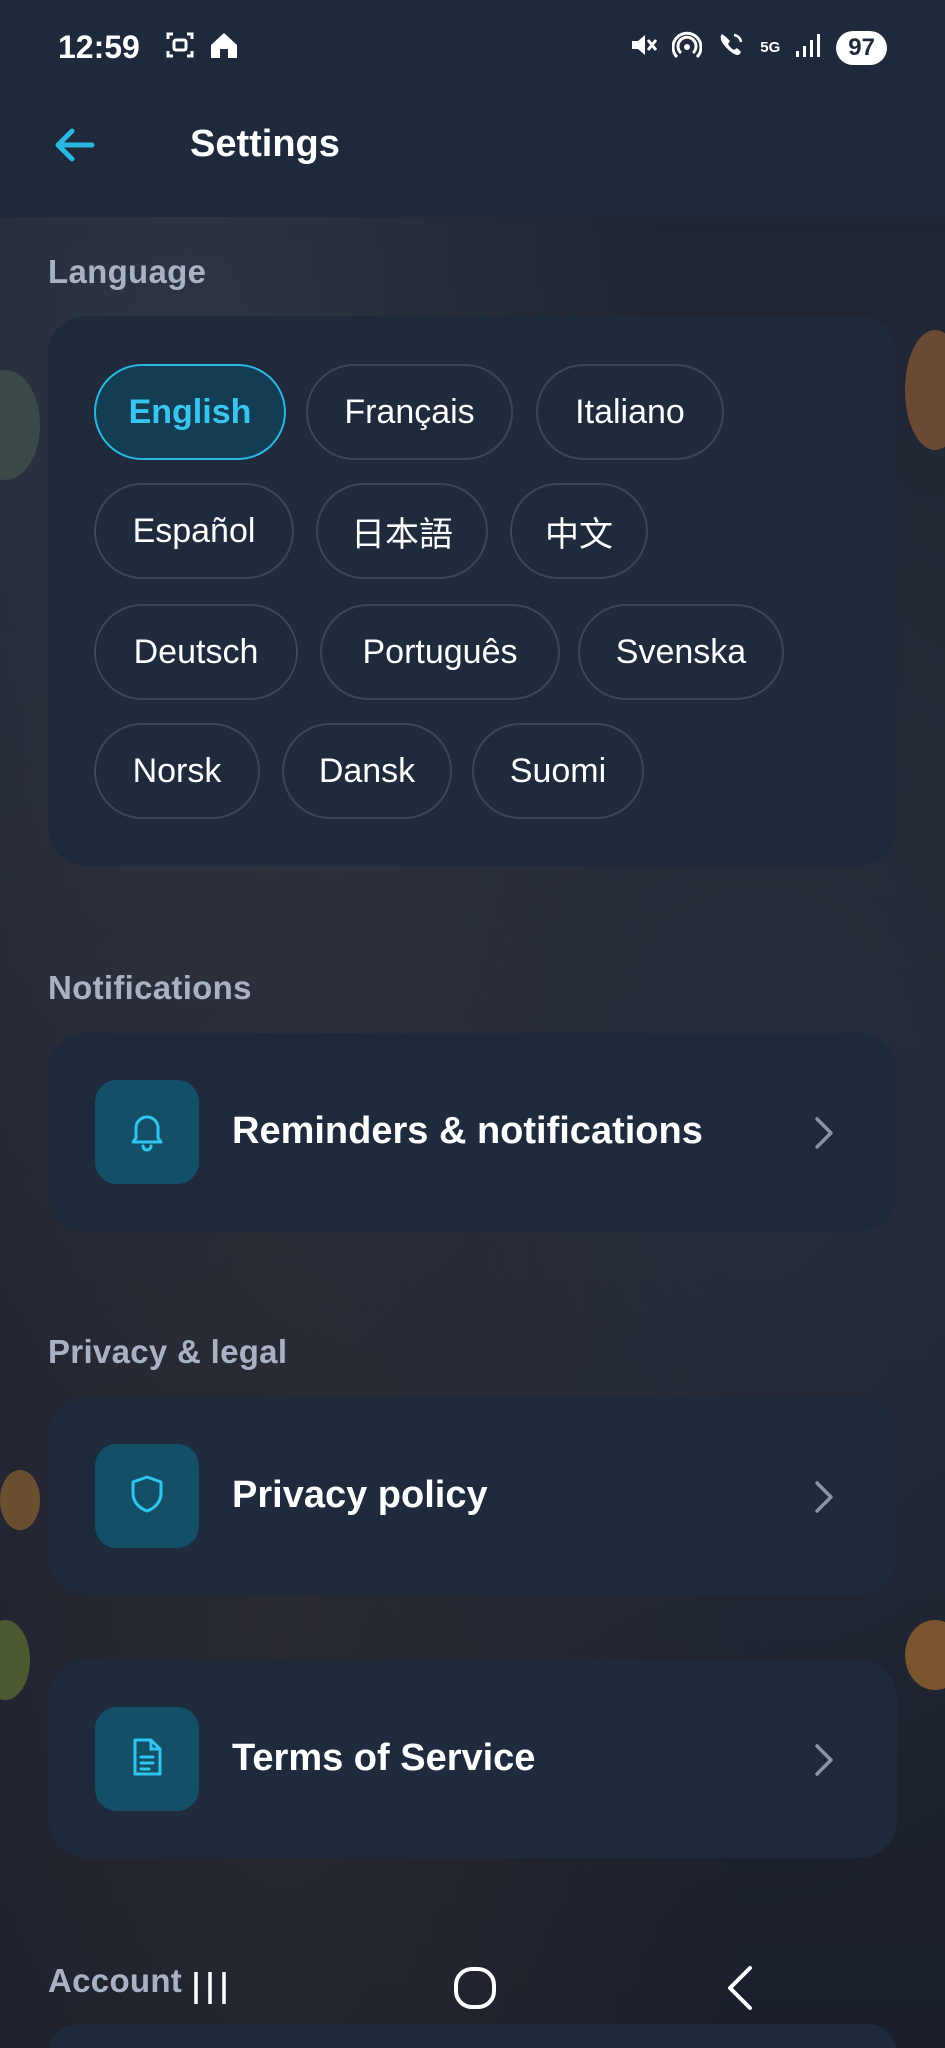  I want to click on language-chip-espanol: Español, so click(194, 531).